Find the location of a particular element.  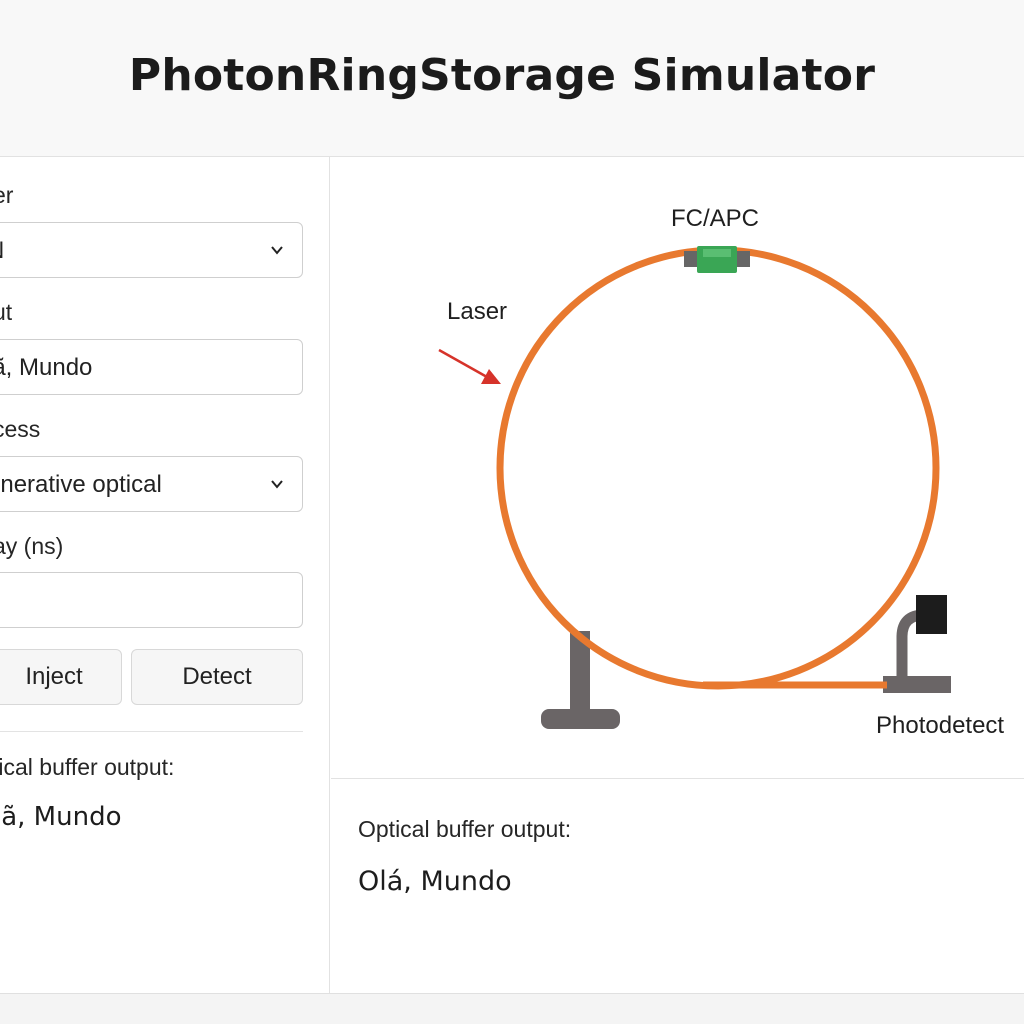

output-value: Olá, Mundo is located at coordinates (435, 881).